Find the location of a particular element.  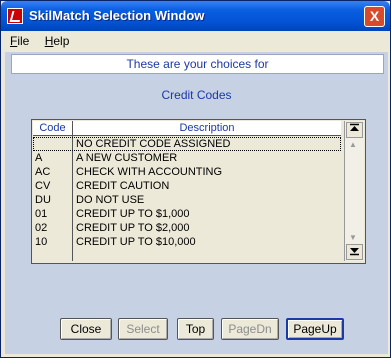

table-row: 10 CREDIT UP TO $10,000 is located at coordinates (187, 242).